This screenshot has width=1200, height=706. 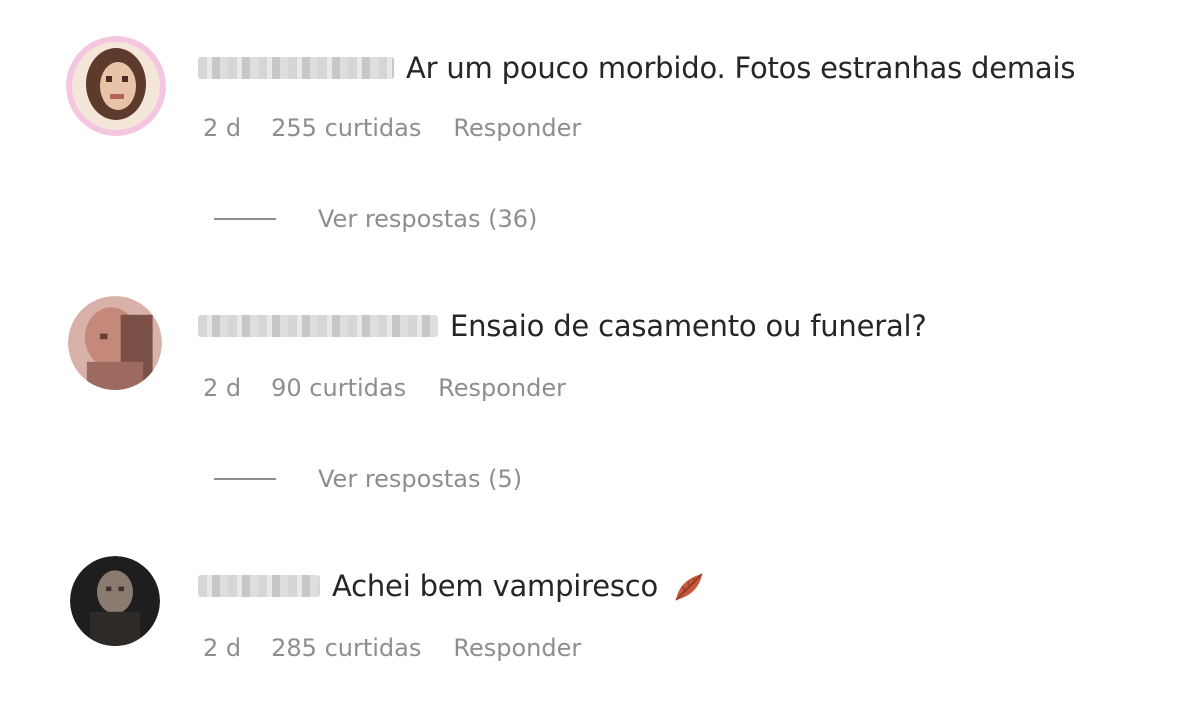 I want to click on comment-body: Achei bem vampiresco, so click(x=453, y=586).